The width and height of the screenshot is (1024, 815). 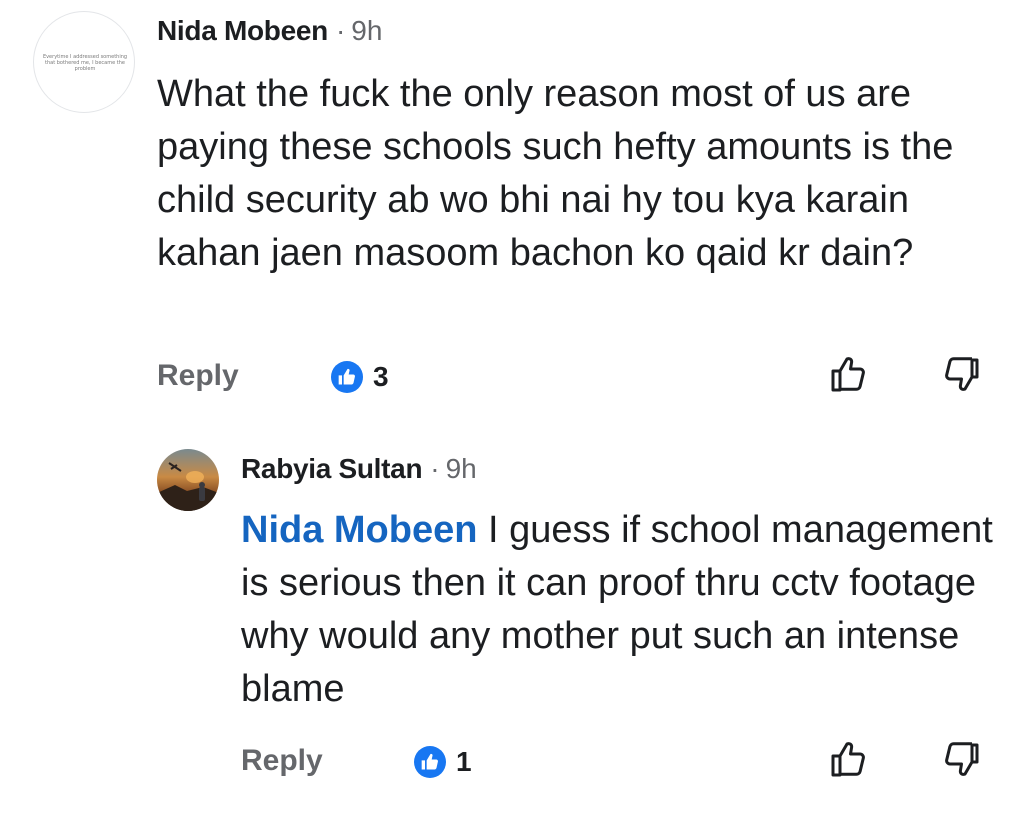 What do you see at coordinates (359, 530) in the screenshot?
I see `mention-link: Nida Mobeen` at bounding box center [359, 530].